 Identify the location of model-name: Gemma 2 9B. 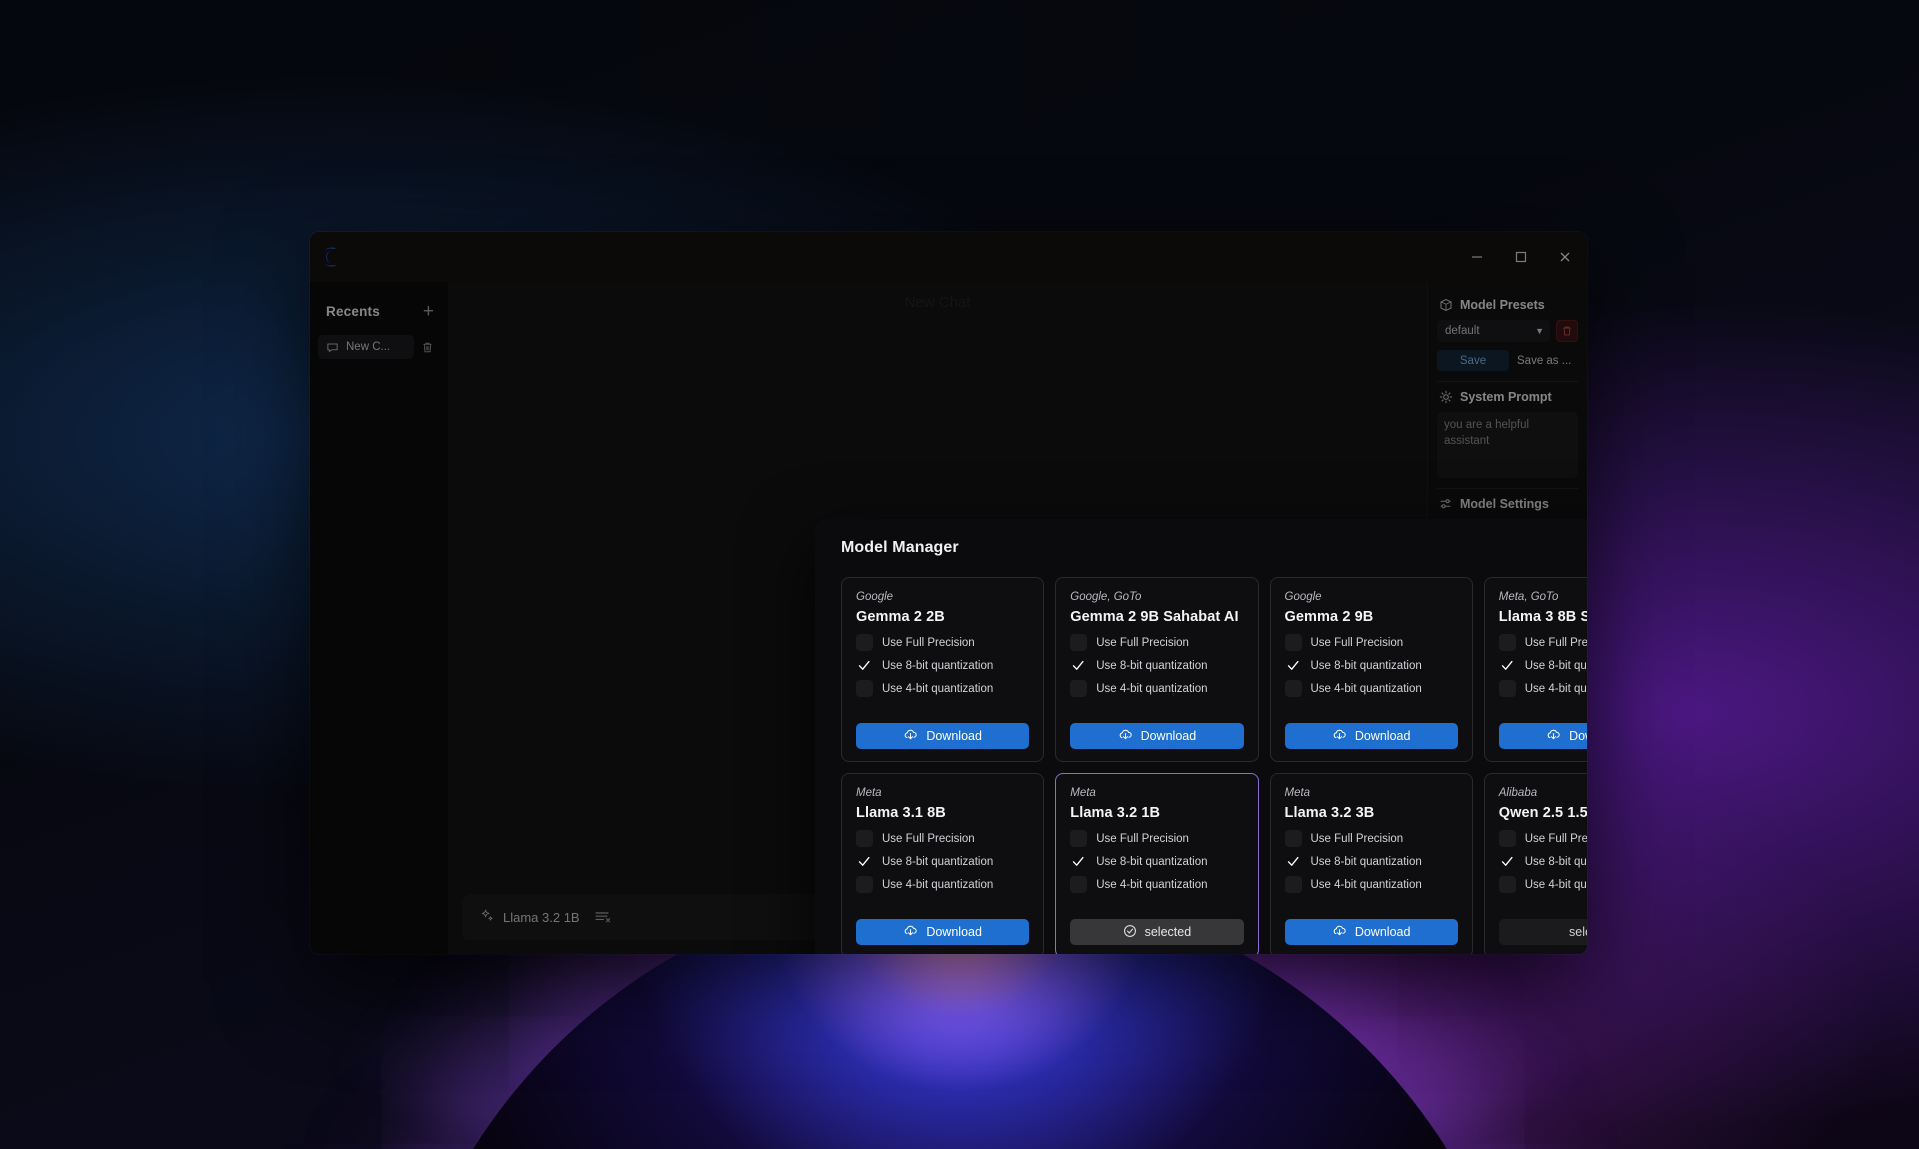
(1329, 617).